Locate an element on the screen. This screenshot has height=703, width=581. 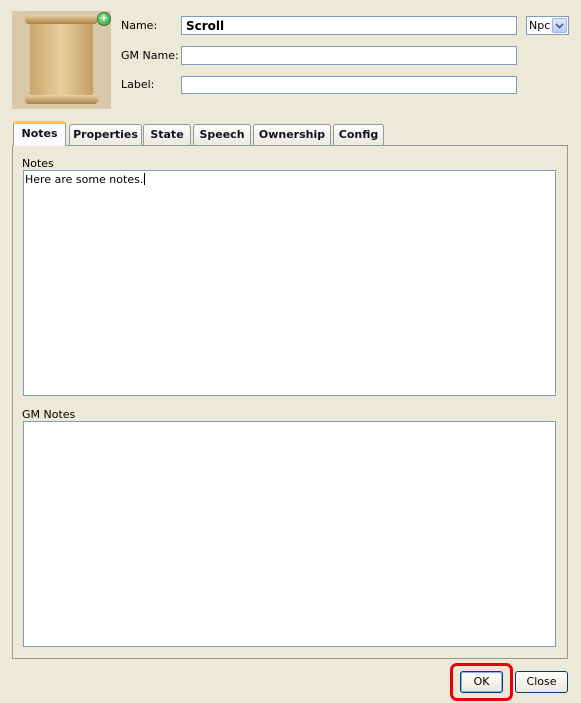
tab-speech: Speech is located at coordinates (222, 134).